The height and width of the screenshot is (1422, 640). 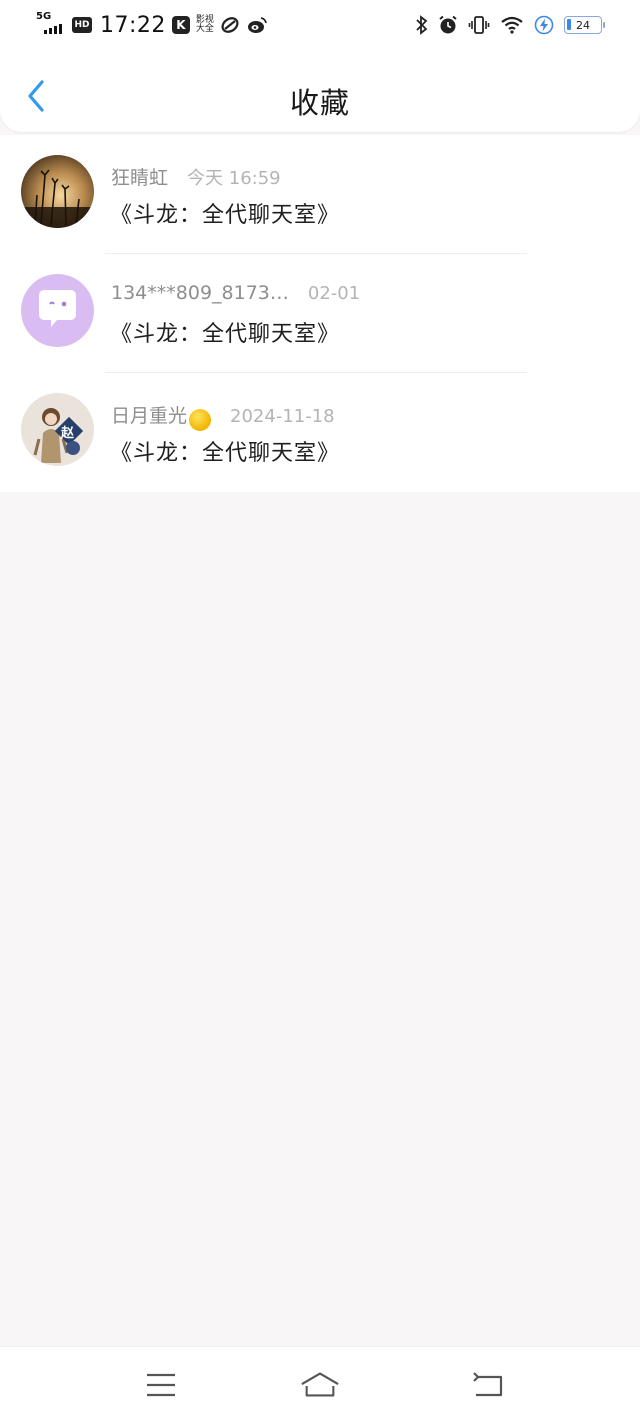 I want to click on battery-icon: 24, so click(x=584, y=25).